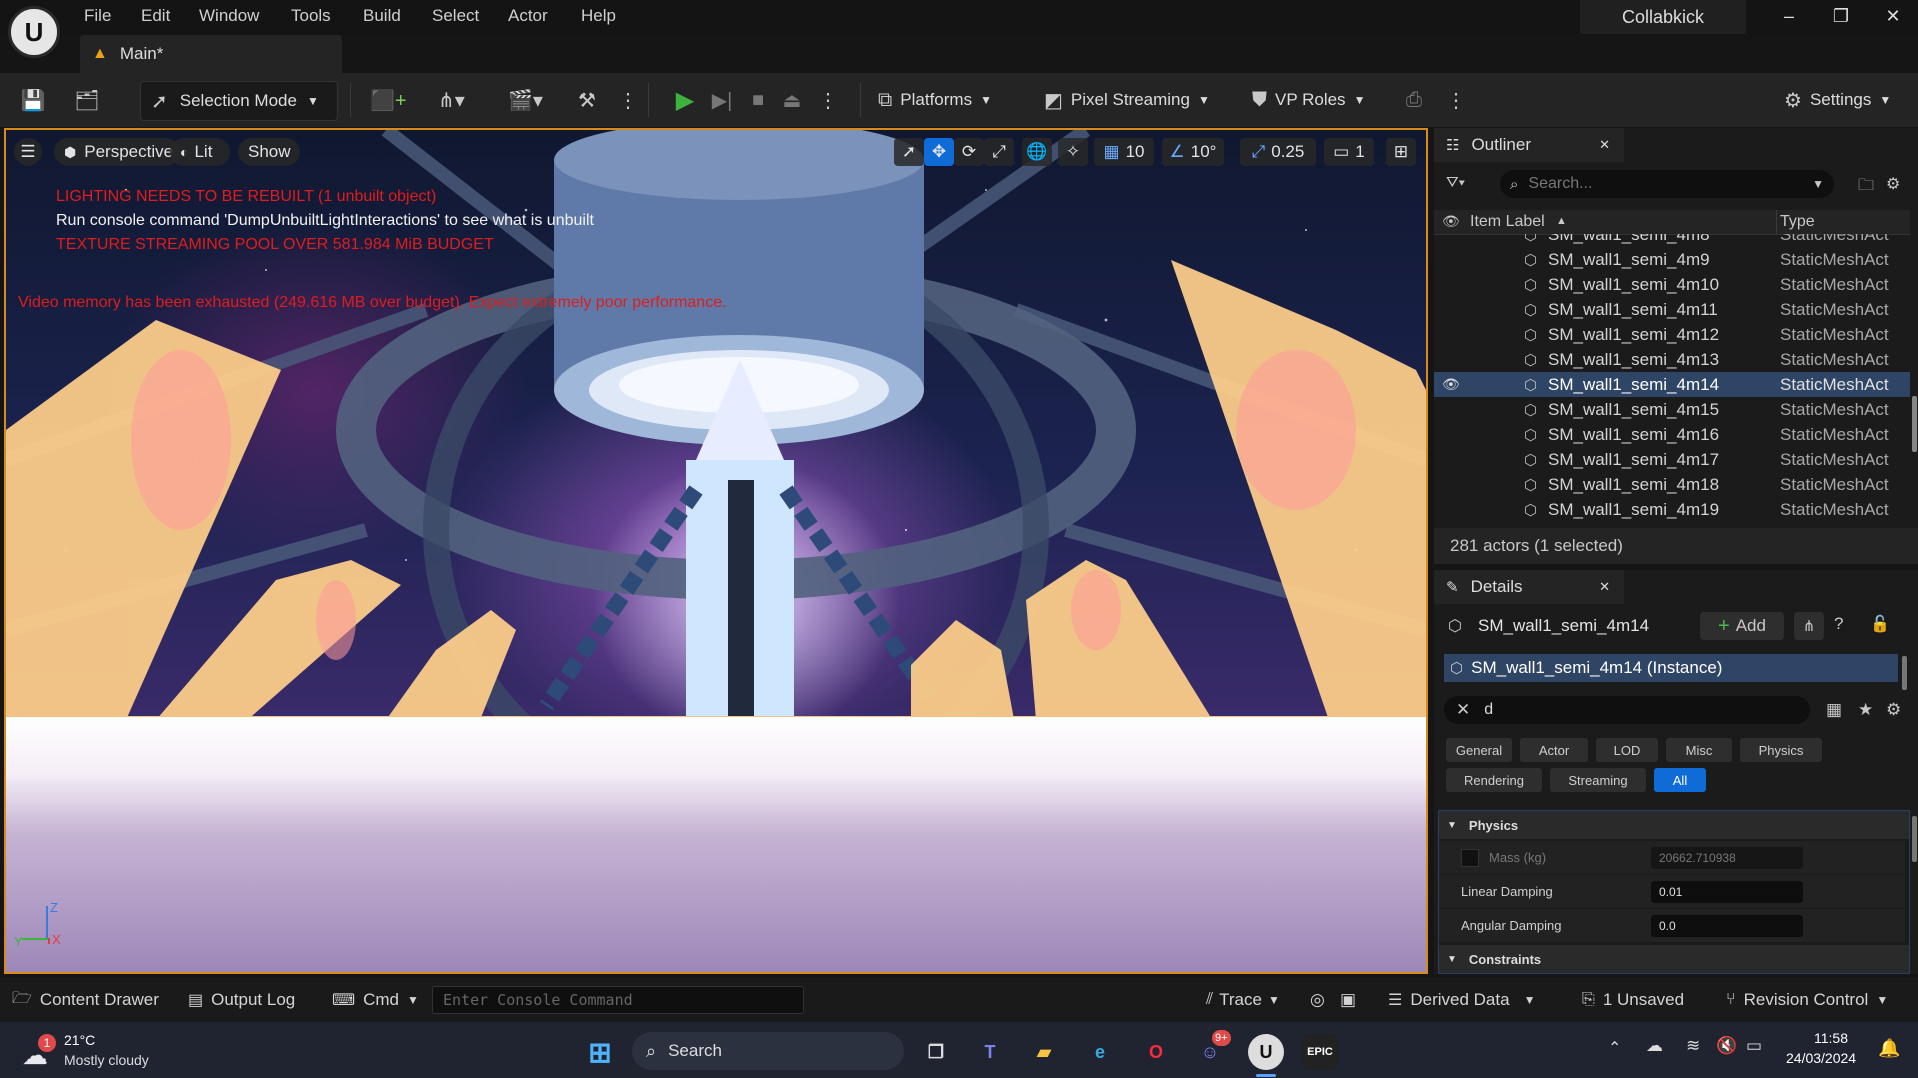 This screenshot has height=1078, width=1918. What do you see at coordinates (1100, 1052) in the screenshot?
I see `edge-icon: e` at bounding box center [1100, 1052].